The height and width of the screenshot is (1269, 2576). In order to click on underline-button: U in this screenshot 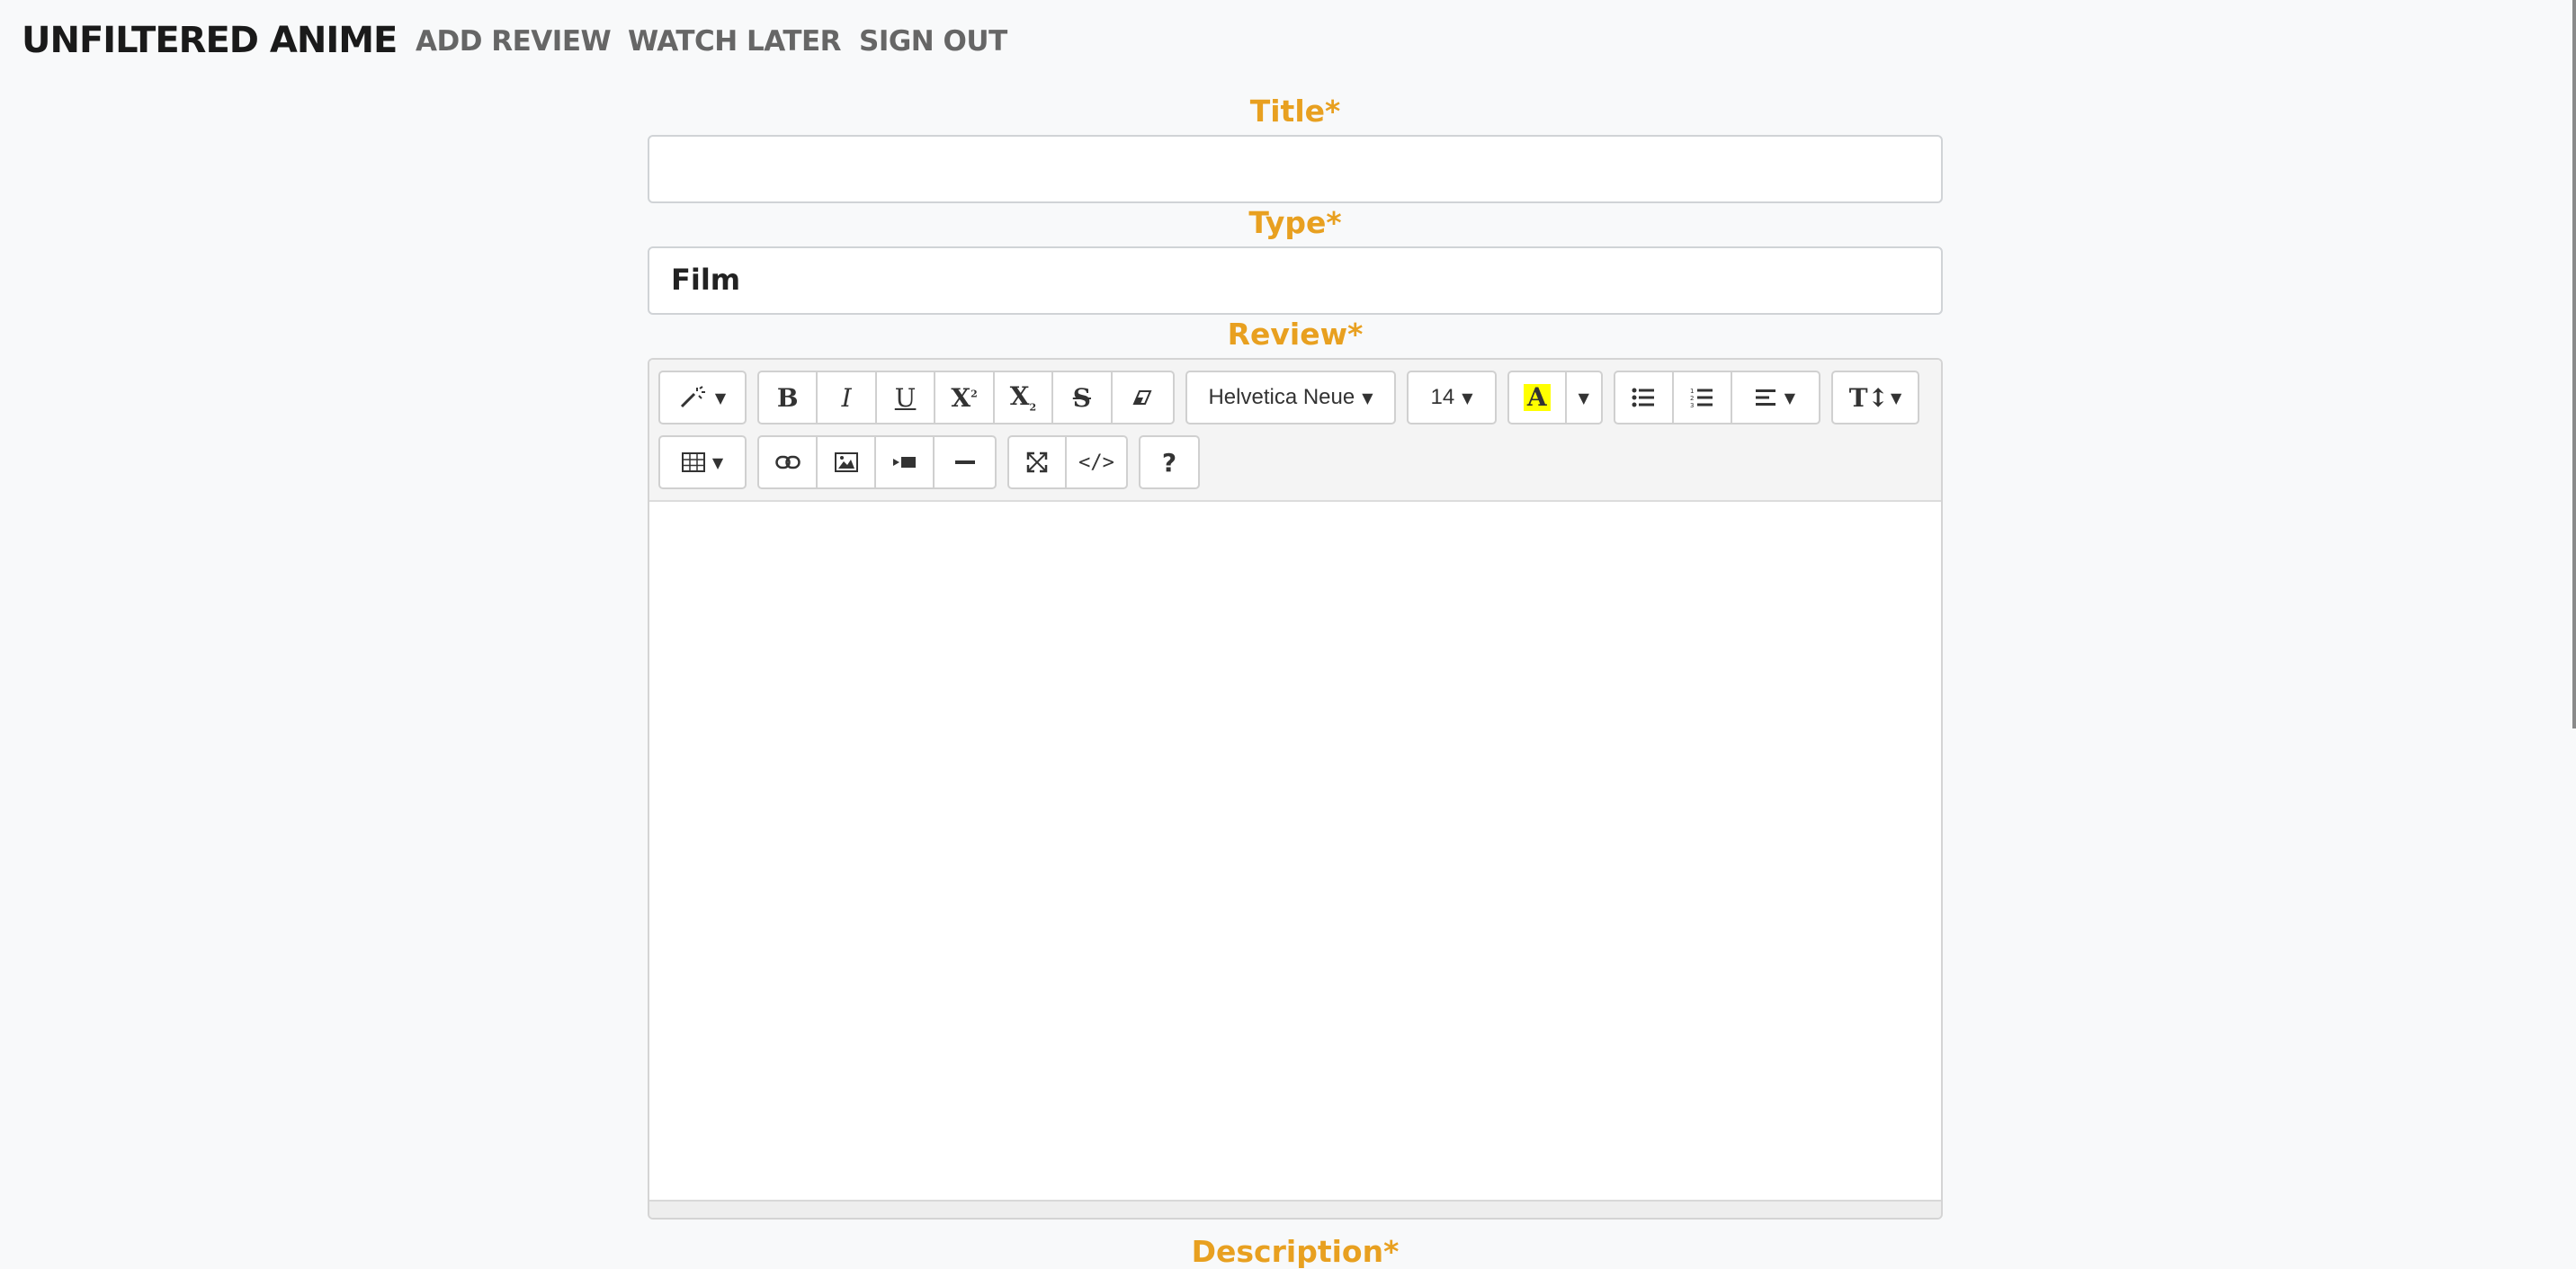, I will do `click(906, 397)`.